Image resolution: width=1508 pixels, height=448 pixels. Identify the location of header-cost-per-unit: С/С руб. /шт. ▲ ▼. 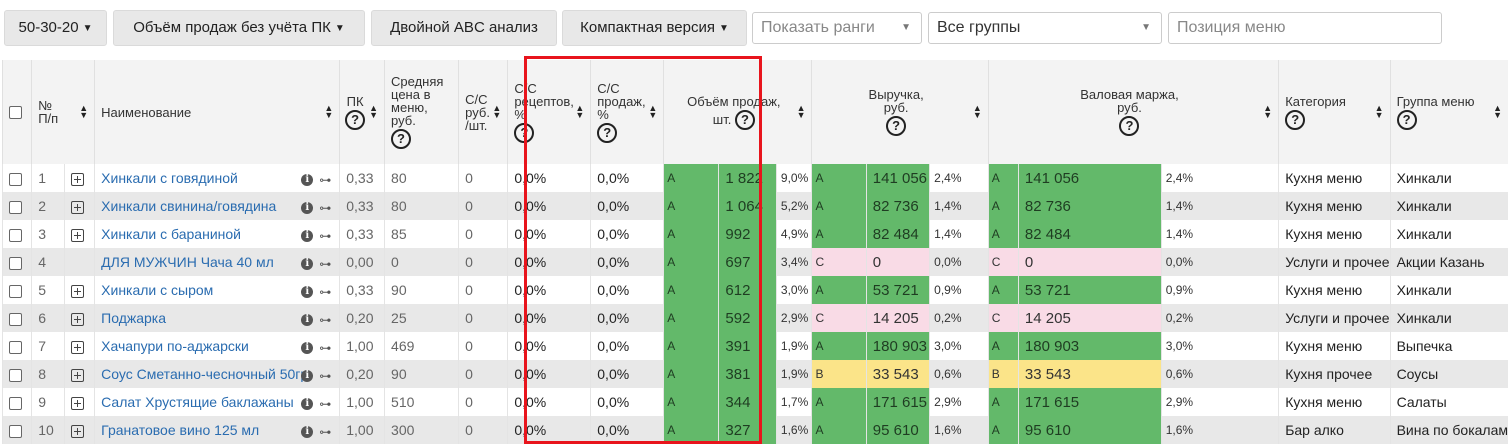
(483, 112).